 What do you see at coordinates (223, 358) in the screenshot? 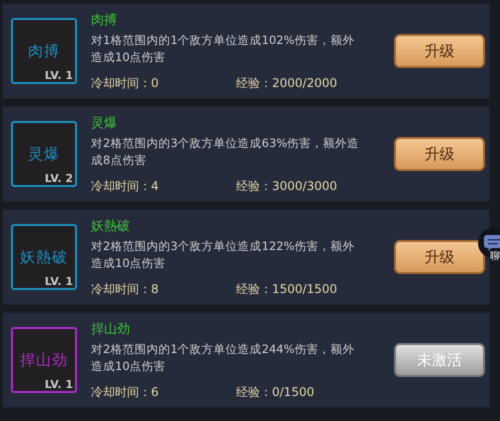
I see `skill-description: 对2格范围内的1个敌方单位造成244%伤害，额外造成10点伤害` at bounding box center [223, 358].